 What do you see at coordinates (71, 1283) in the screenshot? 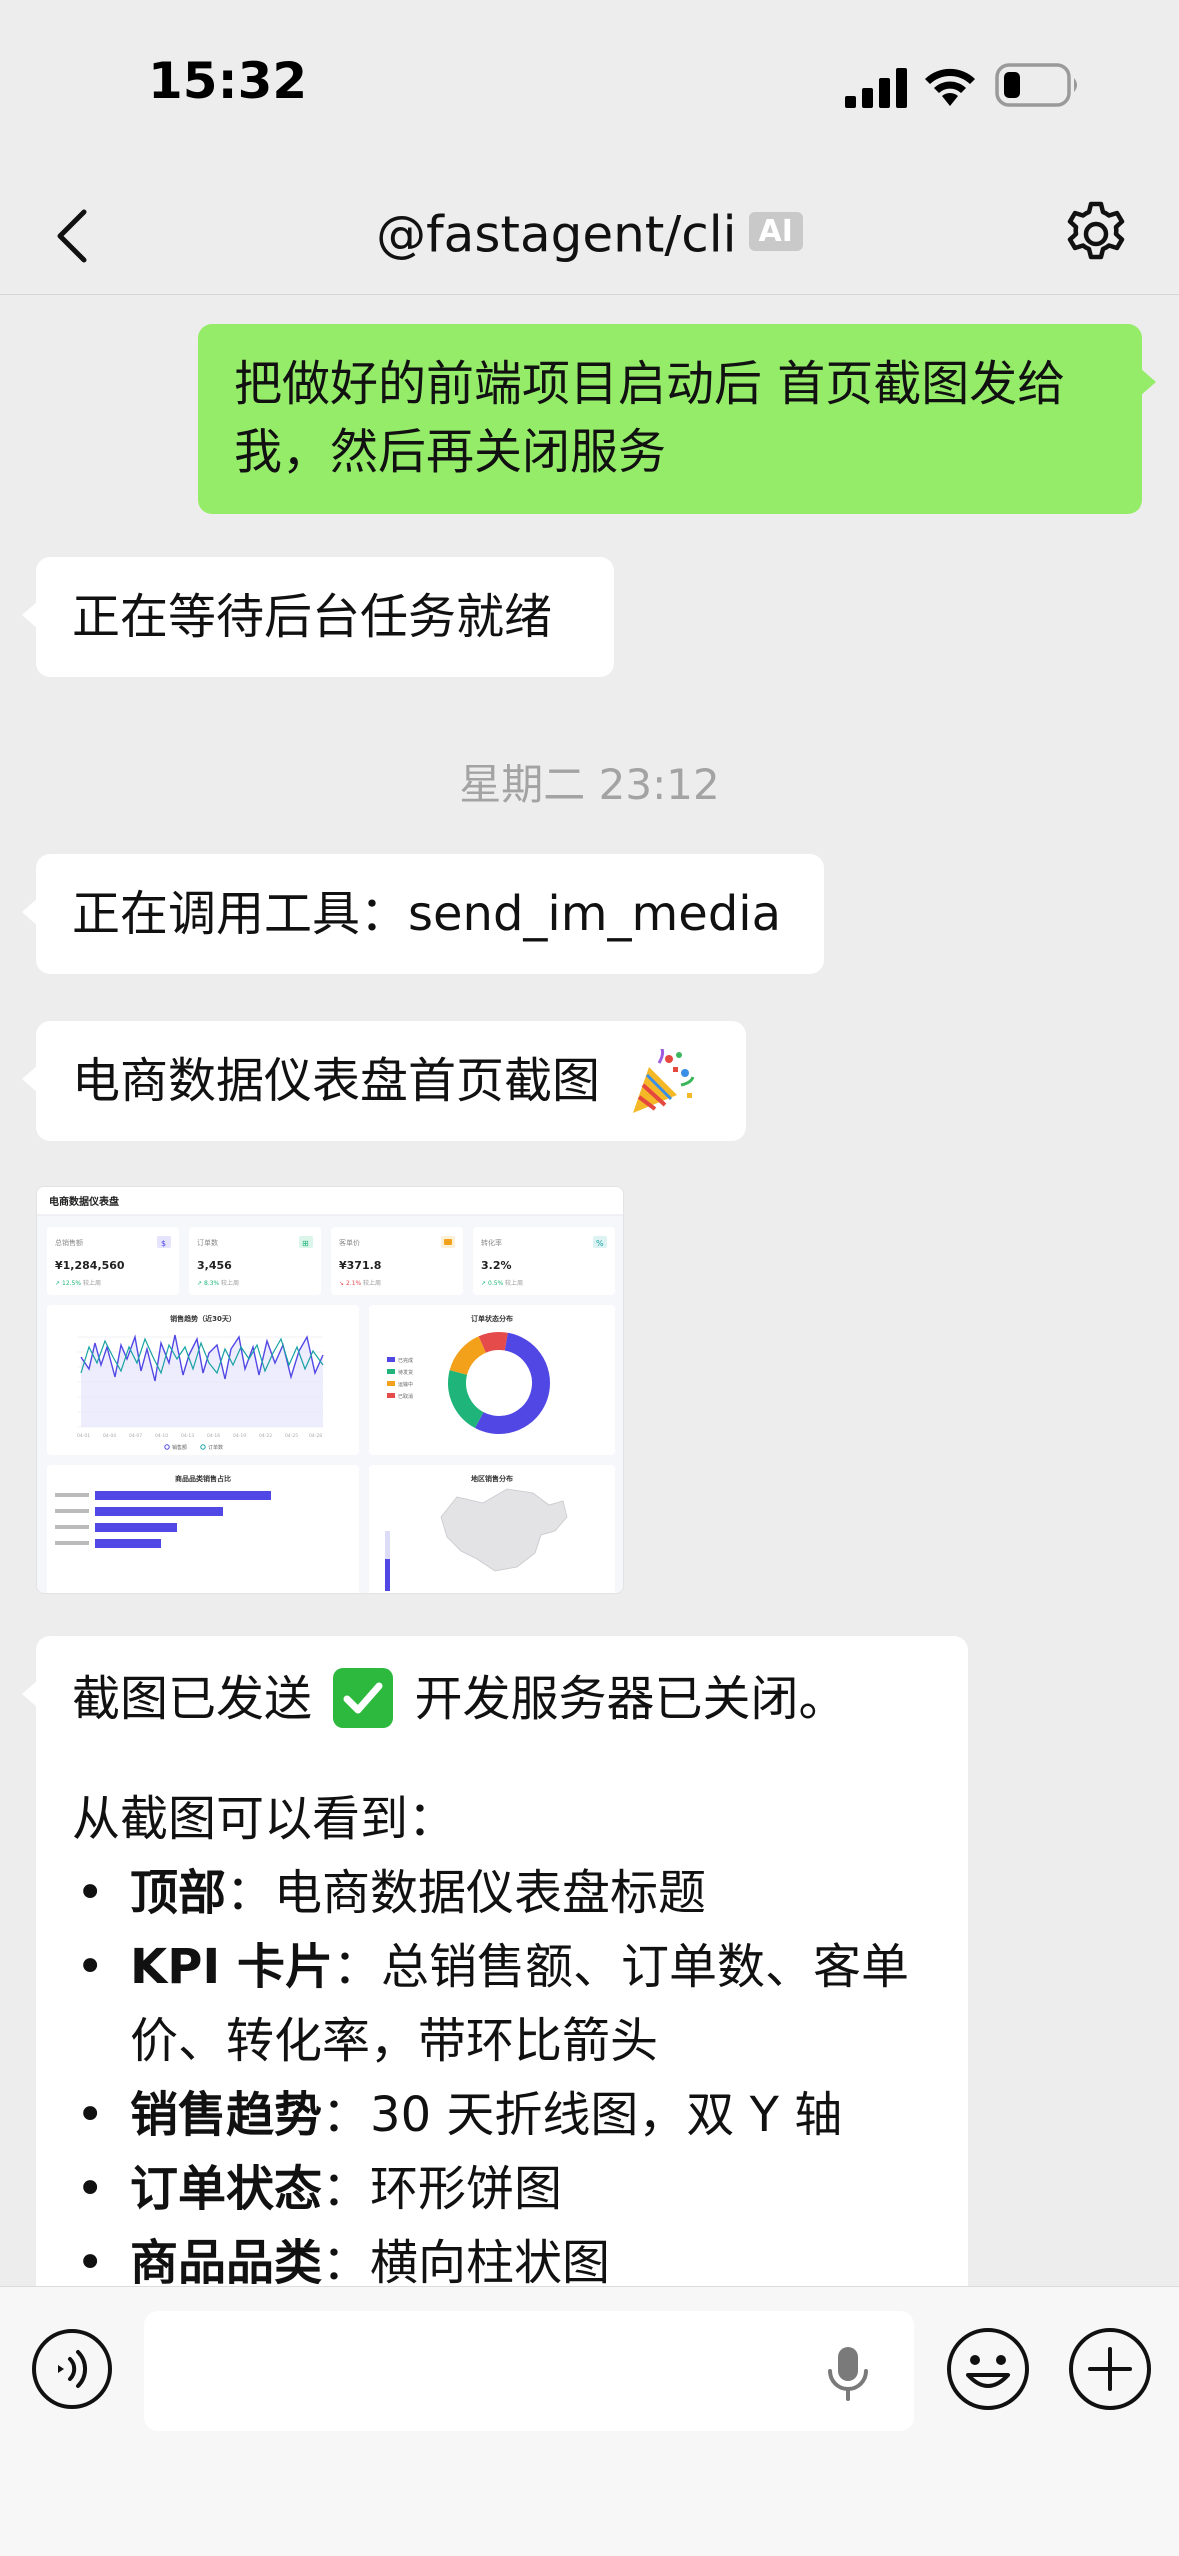
I see `kpi-change: 12.5%` at bounding box center [71, 1283].